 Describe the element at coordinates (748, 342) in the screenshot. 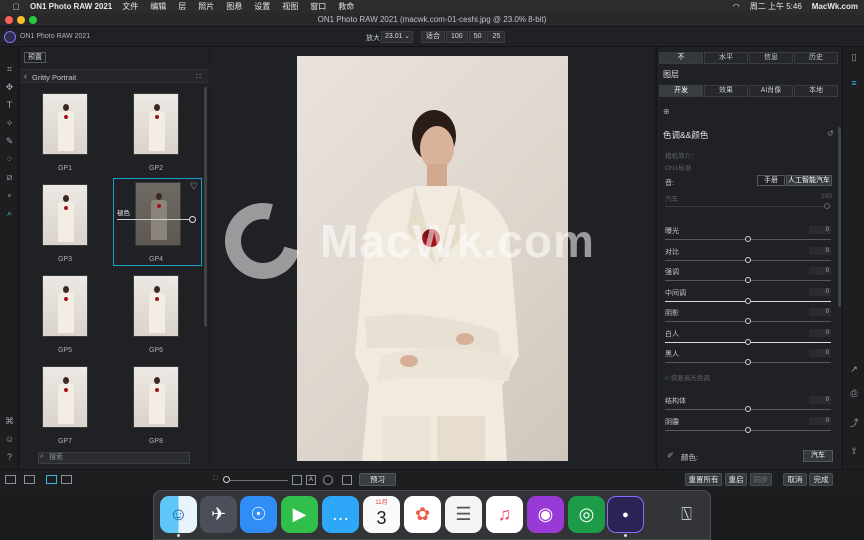

I see `whites-slider-handle` at that location.